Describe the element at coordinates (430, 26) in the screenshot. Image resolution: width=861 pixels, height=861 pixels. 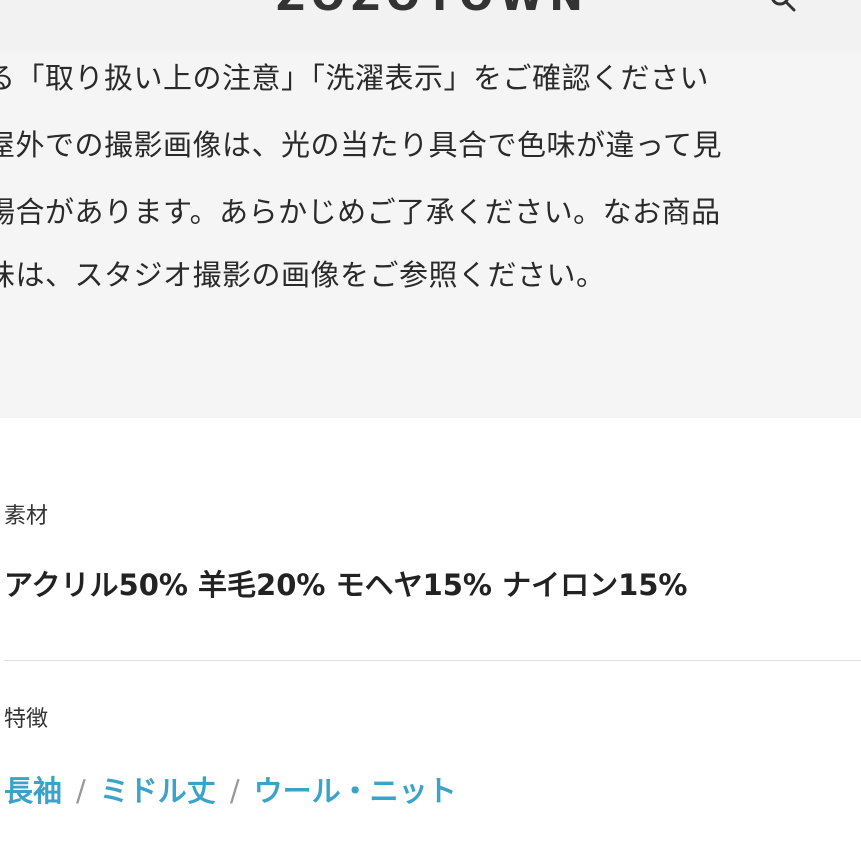
I see `site-header: ZOZOTOWN` at that location.